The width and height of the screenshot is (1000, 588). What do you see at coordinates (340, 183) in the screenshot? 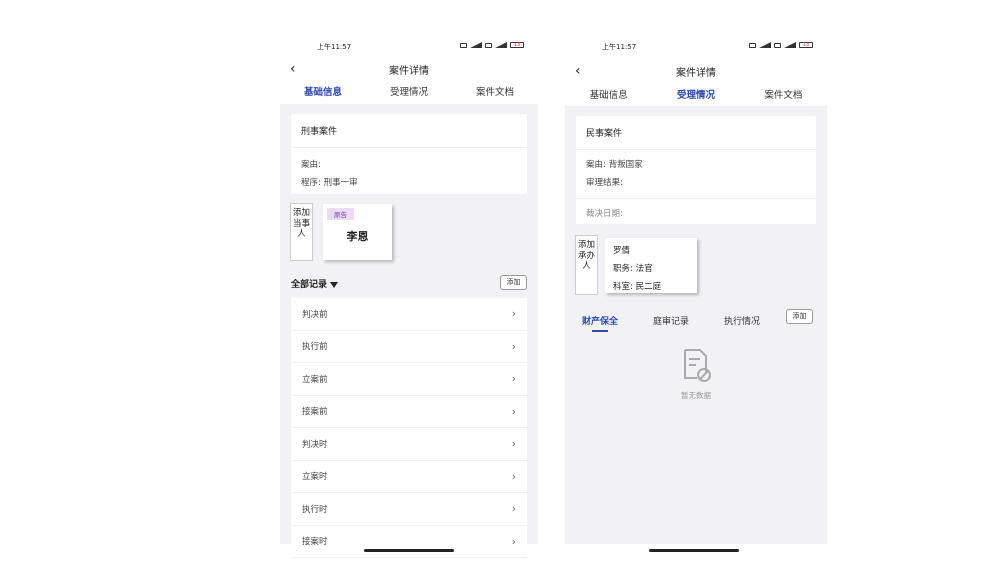
I see `procedure-value: 刑事一审` at bounding box center [340, 183].